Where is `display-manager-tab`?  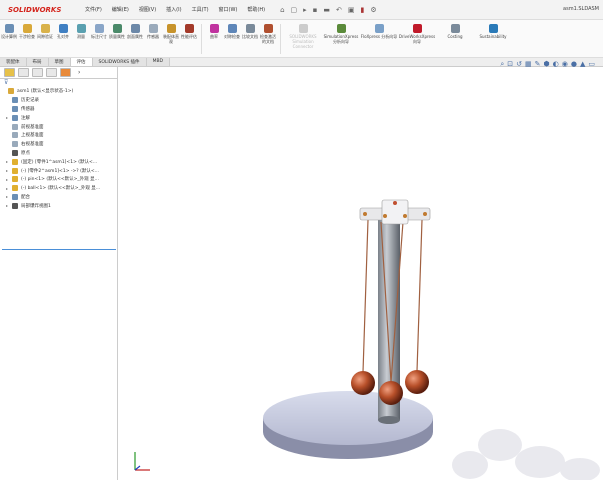 display-manager-tab is located at coordinates (65, 72).